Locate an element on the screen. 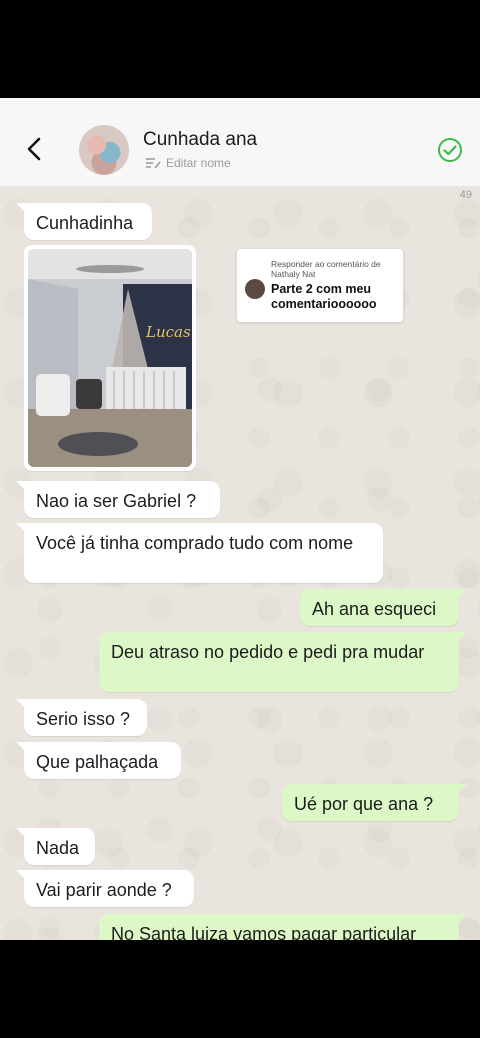  back-arrow-icon is located at coordinates (35, 149).